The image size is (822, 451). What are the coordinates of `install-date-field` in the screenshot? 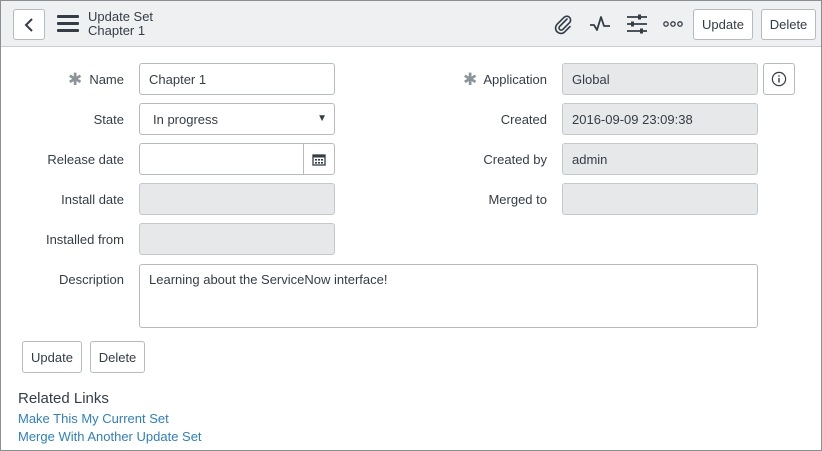 It's located at (237, 199).